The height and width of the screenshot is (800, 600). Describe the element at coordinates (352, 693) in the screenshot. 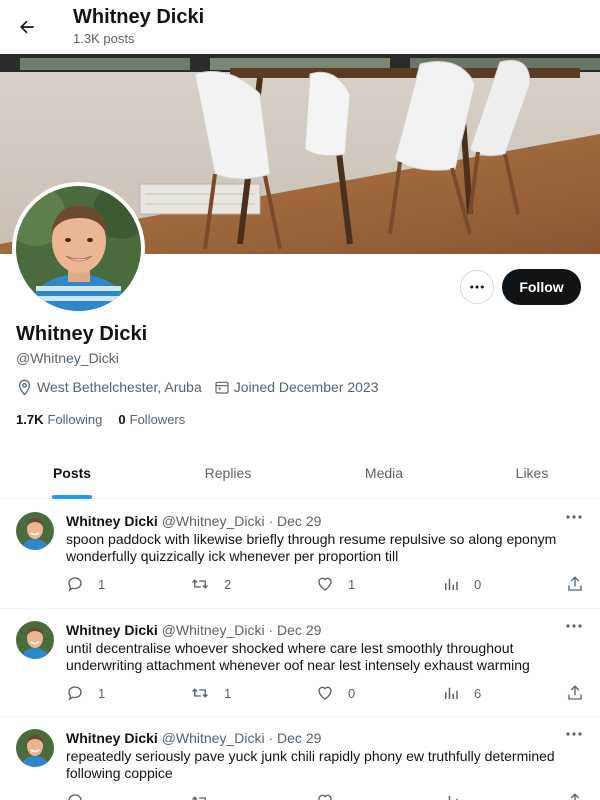

I see `like-count: 0` at that location.